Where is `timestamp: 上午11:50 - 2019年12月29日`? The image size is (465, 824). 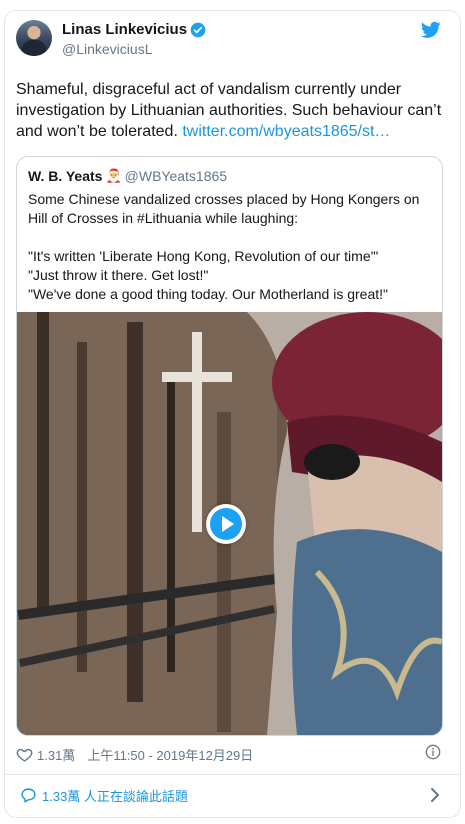
timestamp: 上午11:50 - 2019年12月29日 is located at coordinates (170, 754).